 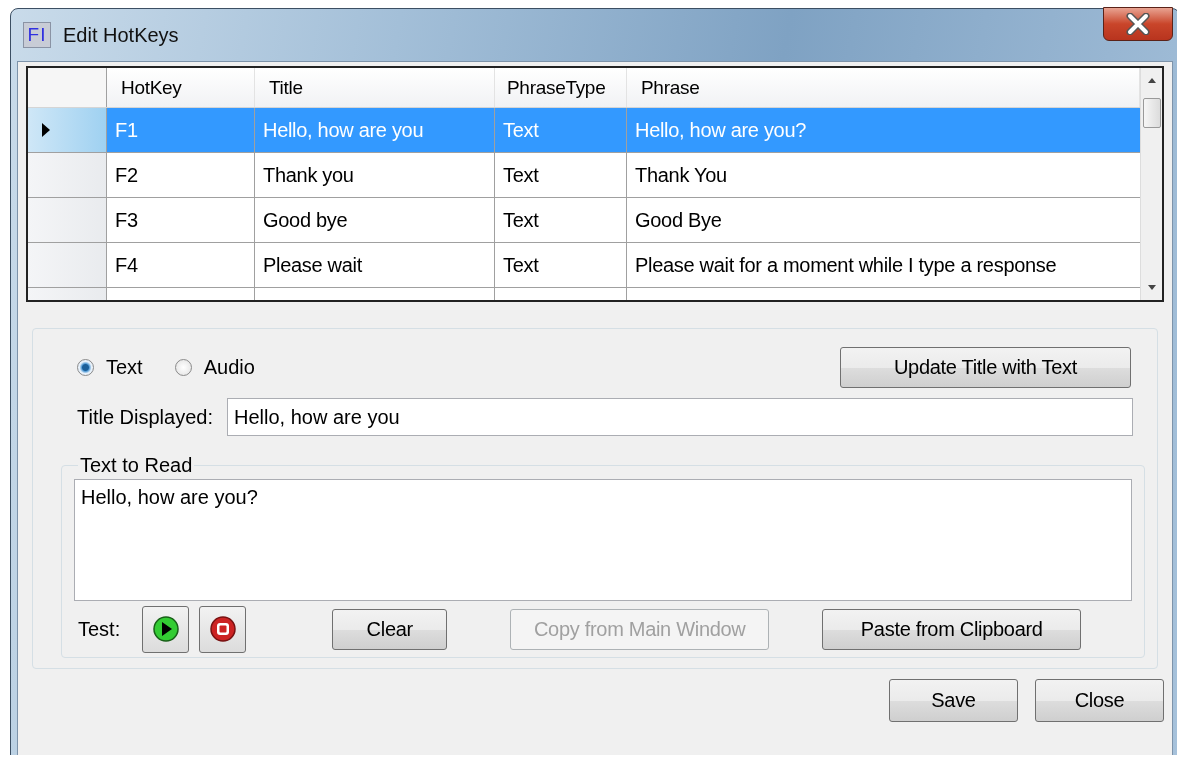 What do you see at coordinates (99, 629) in the screenshot?
I see `test-label: Test:` at bounding box center [99, 629].